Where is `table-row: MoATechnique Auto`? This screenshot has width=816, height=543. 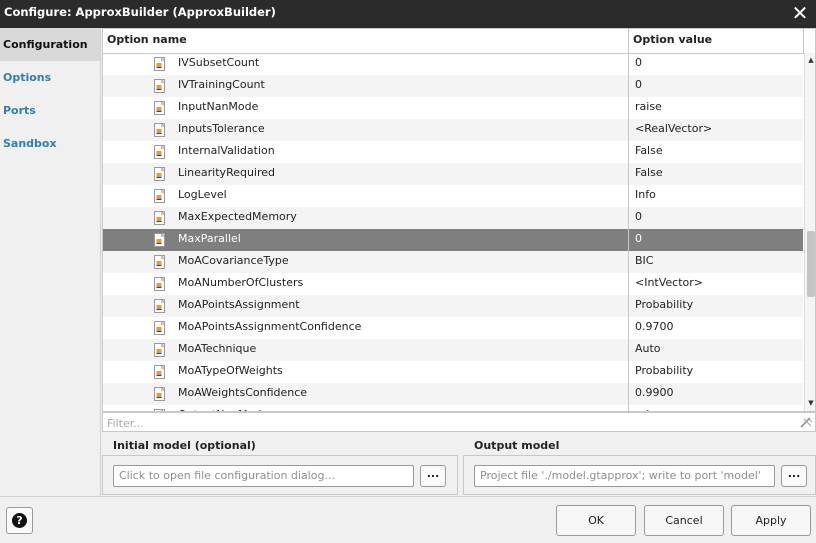
table-row: MoATechnique Auto is located at coordinates (453, 350).